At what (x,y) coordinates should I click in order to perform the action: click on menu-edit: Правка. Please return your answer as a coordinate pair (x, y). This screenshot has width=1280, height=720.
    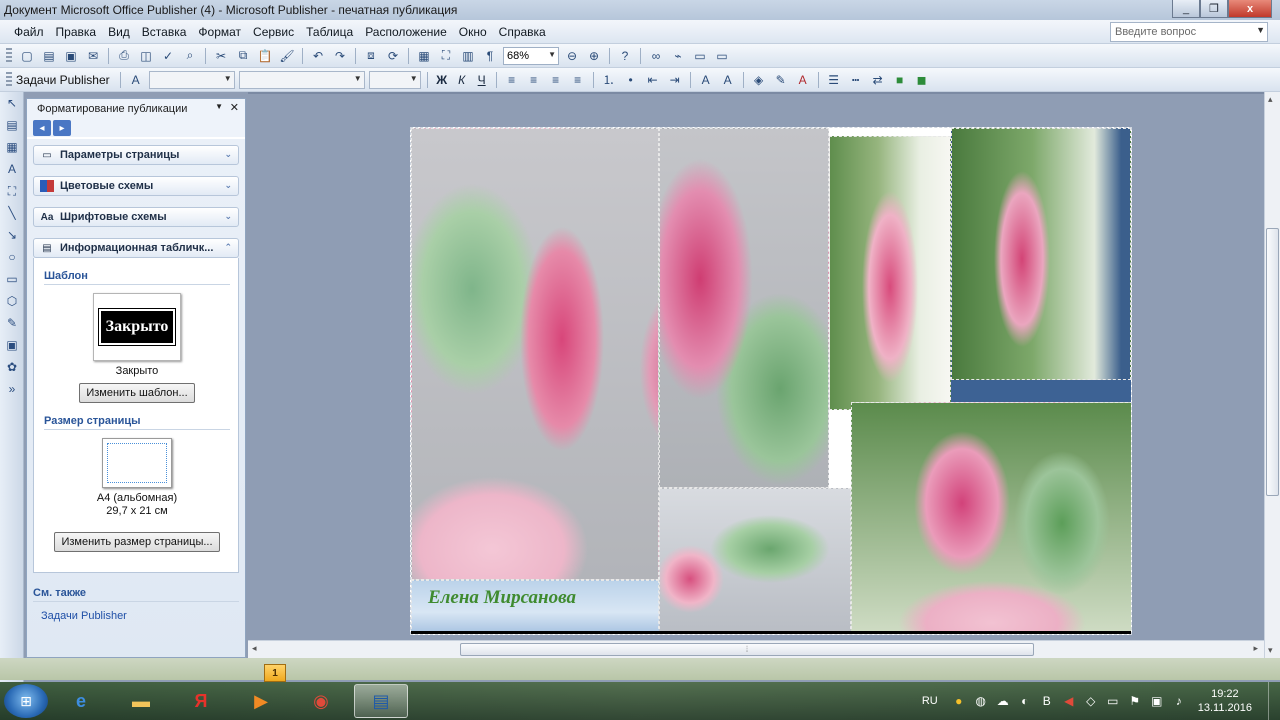
    Looking at the image, I should click on (76, 32).